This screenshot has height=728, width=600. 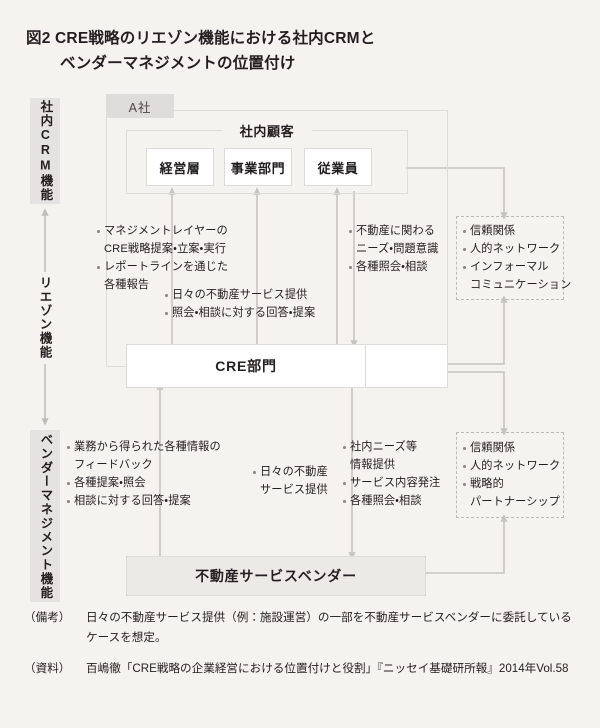 I want to click on node-employees-label: 従業員, so click(x=338, y=168).